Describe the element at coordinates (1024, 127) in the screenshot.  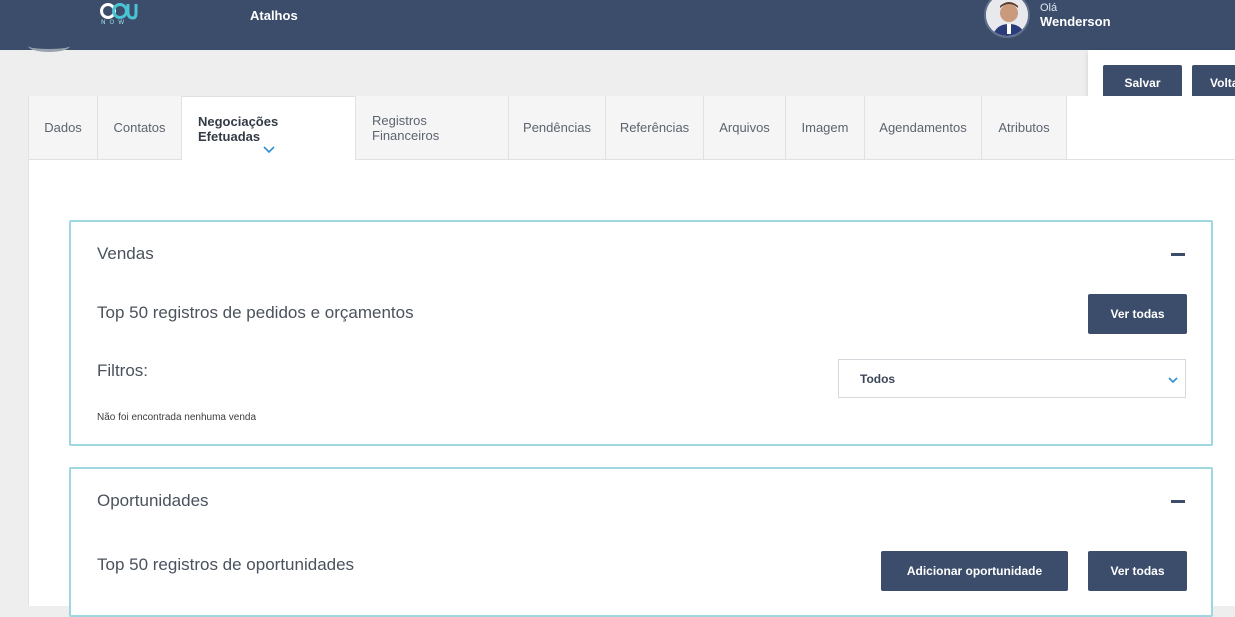
I see `tab-atributos: Atributos` at that location.